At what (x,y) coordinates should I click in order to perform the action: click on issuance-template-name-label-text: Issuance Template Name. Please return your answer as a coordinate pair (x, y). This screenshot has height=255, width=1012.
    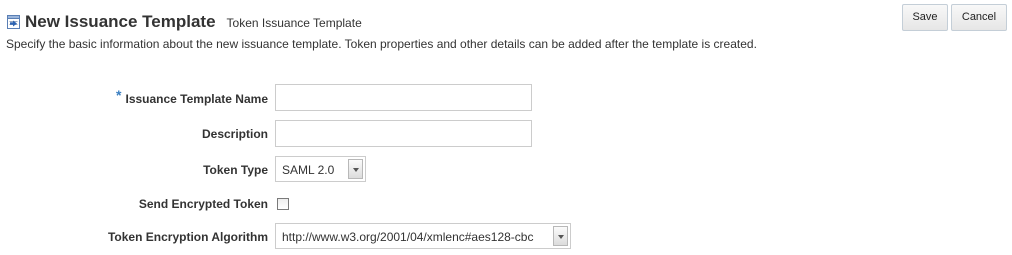
    Looking at the image, I should click on (196, 99).